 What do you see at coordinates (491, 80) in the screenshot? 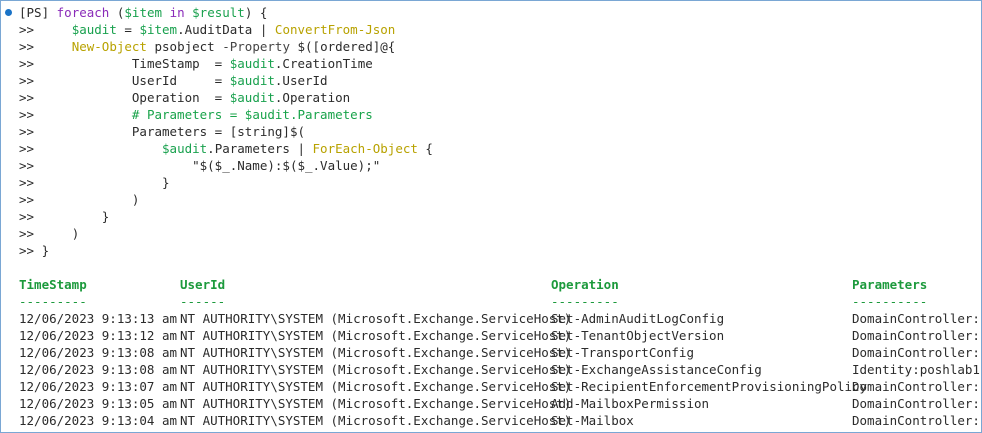
I see `script-line: >> UserId = $audit.UserId` at bounding box center [491, 80].